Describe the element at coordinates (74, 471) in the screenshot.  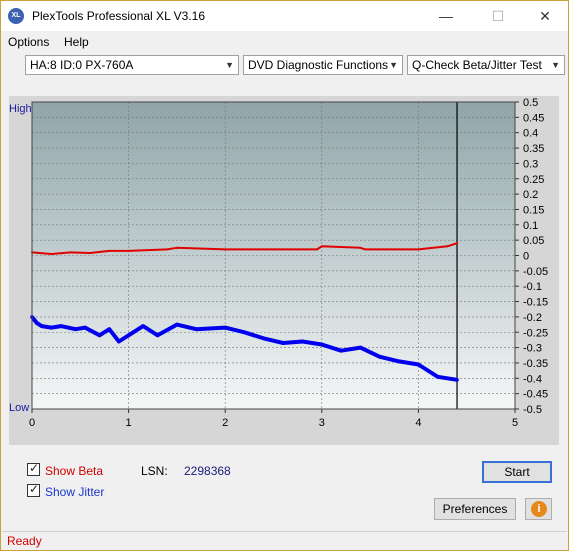
I see `show-beta-label: Show Beta` at that location.